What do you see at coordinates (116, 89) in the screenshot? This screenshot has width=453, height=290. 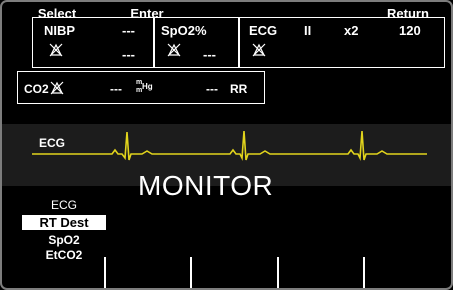 I see `co2-value: ---` at bounding box center [116, 89].